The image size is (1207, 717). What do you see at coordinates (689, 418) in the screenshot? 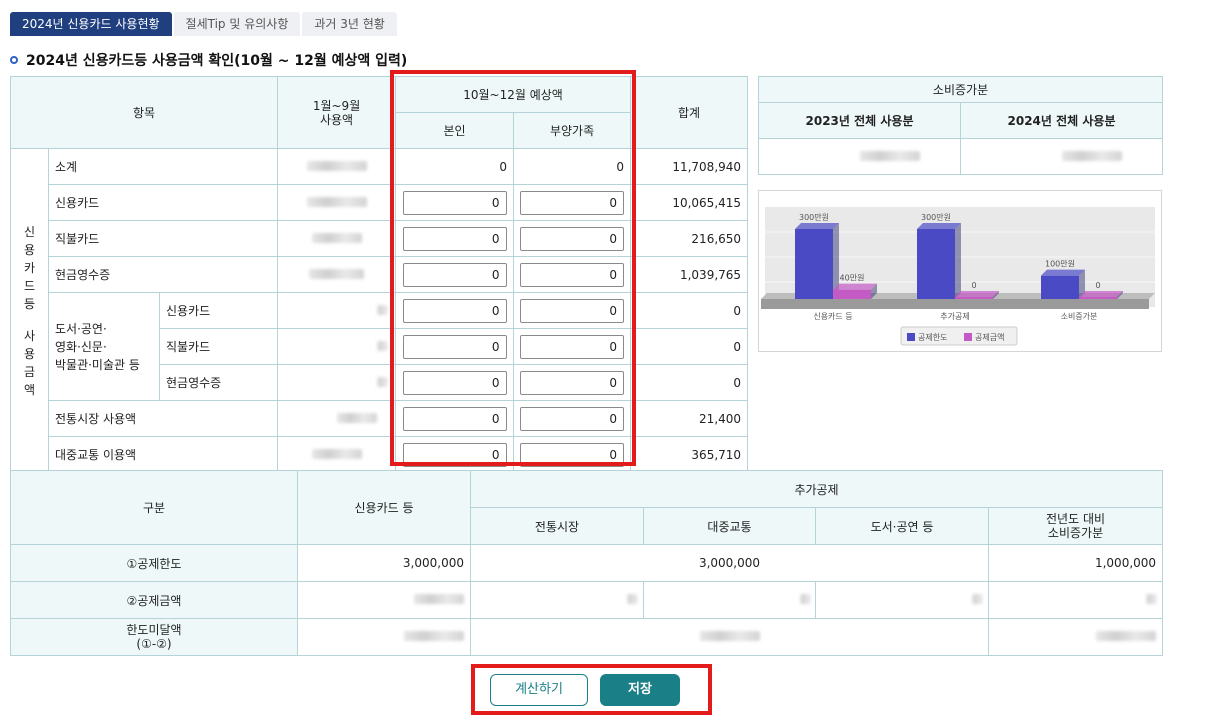
I see `total-value: 21,400` at bounding box center [689, 418].